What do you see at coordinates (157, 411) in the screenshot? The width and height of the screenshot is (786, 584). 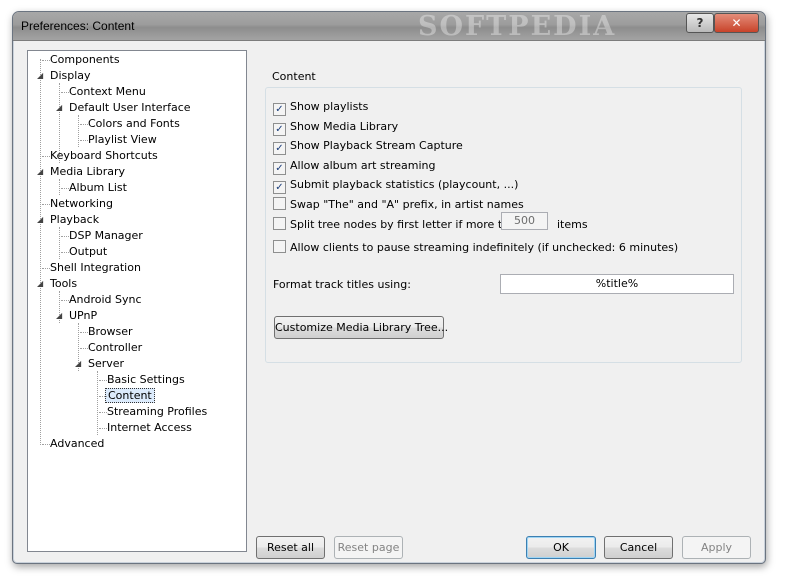 I see `tree-item-label: Streaming Profiles` at bounding box center [157, 411].